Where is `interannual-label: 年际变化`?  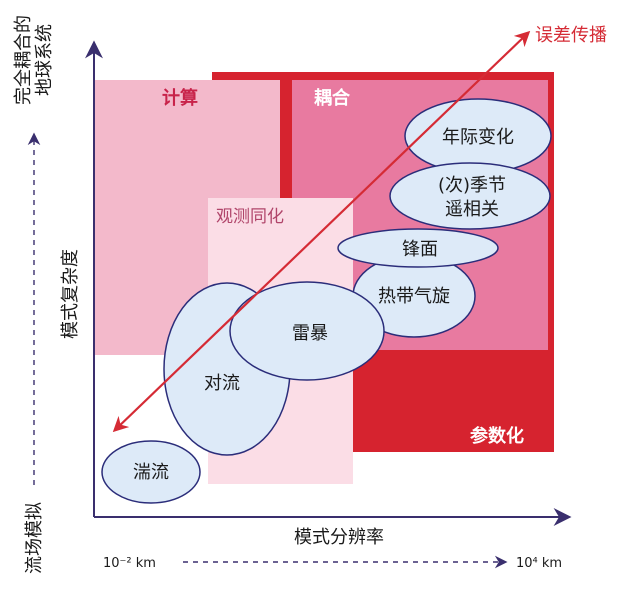
interannual-label: 年际变化 is located at coordinates (478, 137).